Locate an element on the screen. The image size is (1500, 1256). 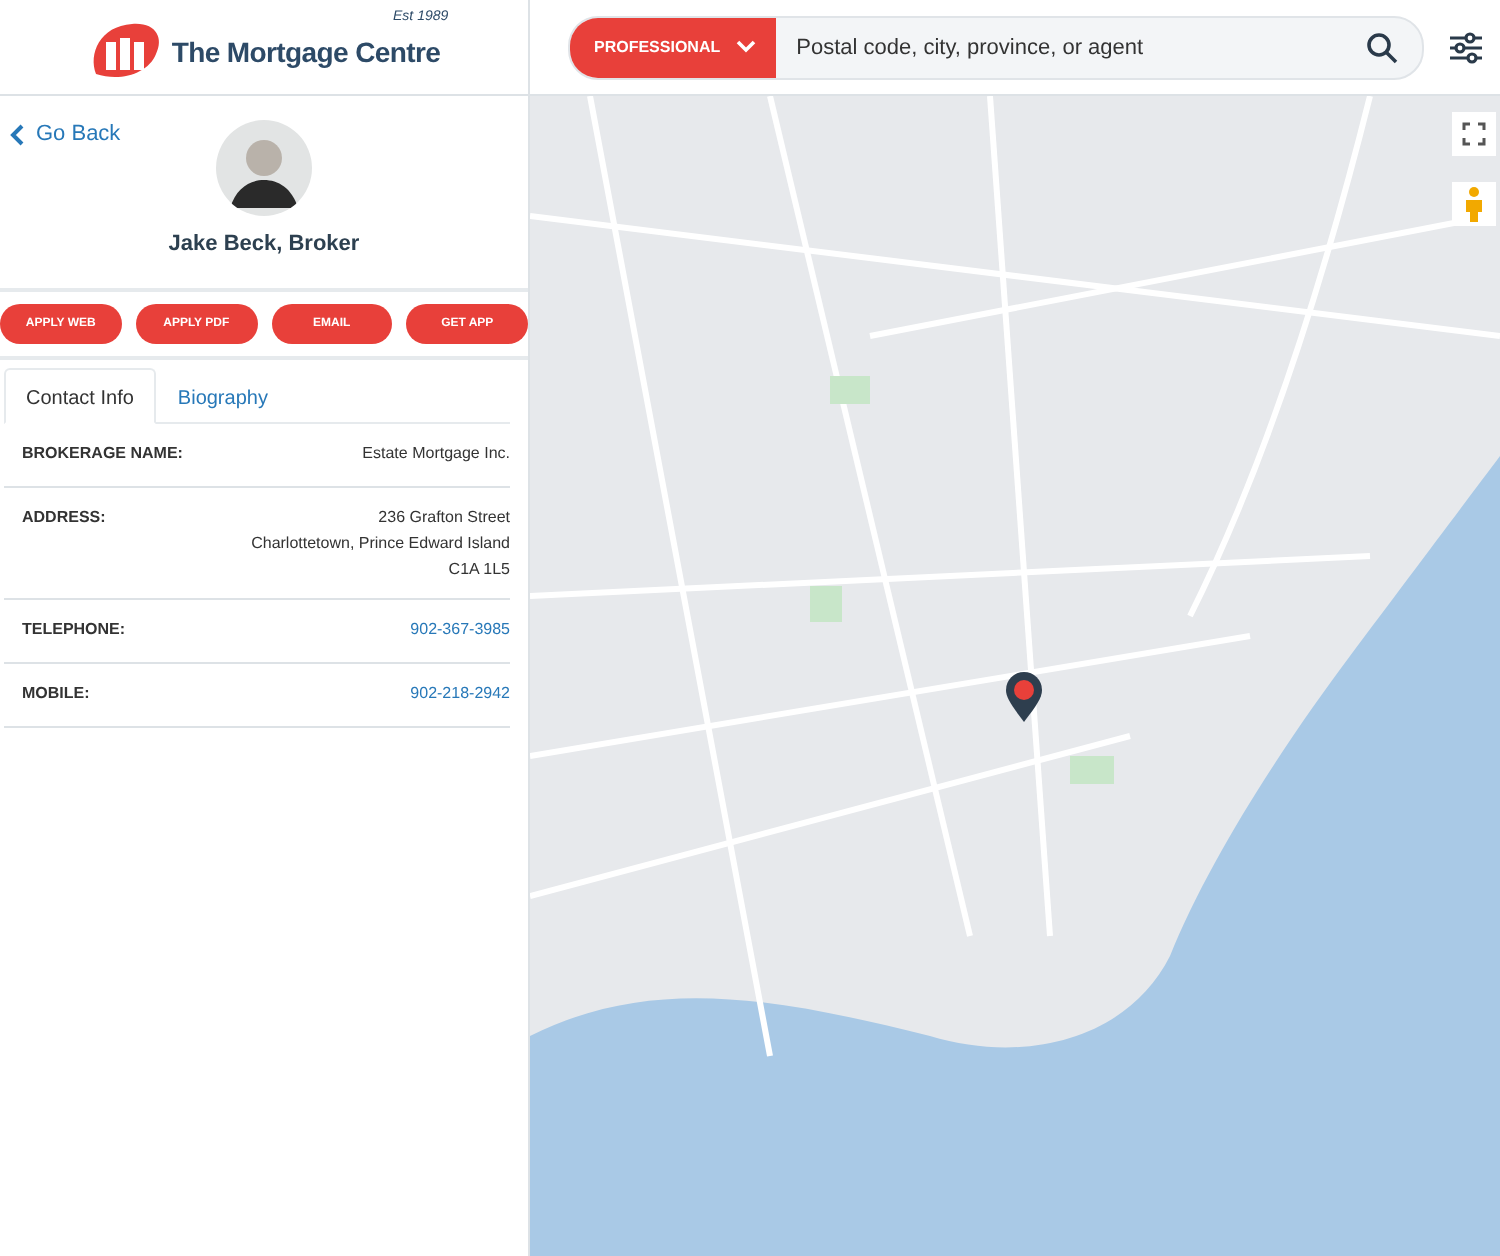
detail-label: BROKERAGE NAME: is located at coordinates (102, 455).